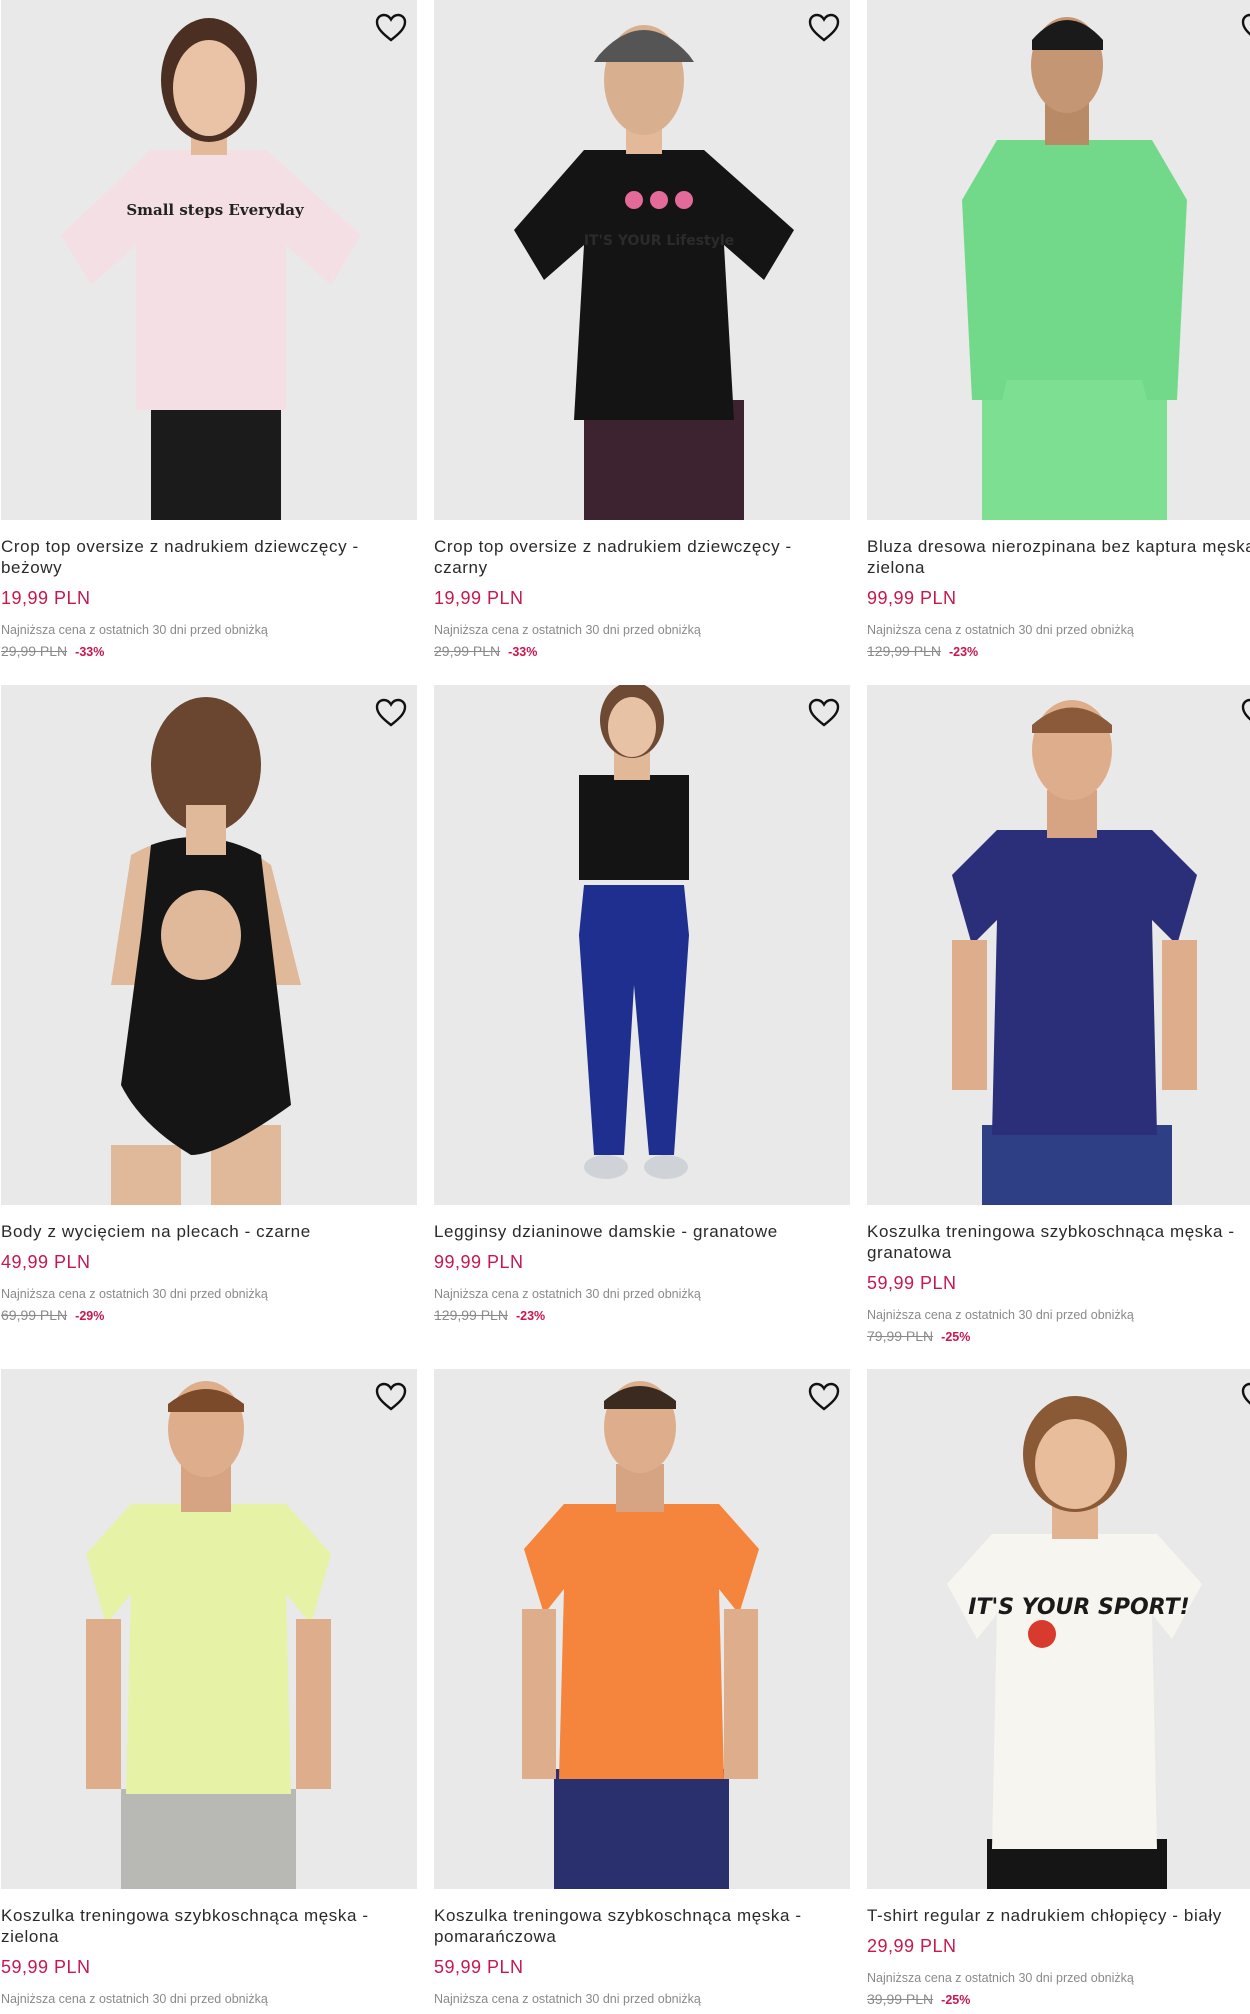 The width and height of the screenshot is (1250, 2014). I want to click on graphic-text: IT'S YOUR Lifestyle, so click(659, 241).